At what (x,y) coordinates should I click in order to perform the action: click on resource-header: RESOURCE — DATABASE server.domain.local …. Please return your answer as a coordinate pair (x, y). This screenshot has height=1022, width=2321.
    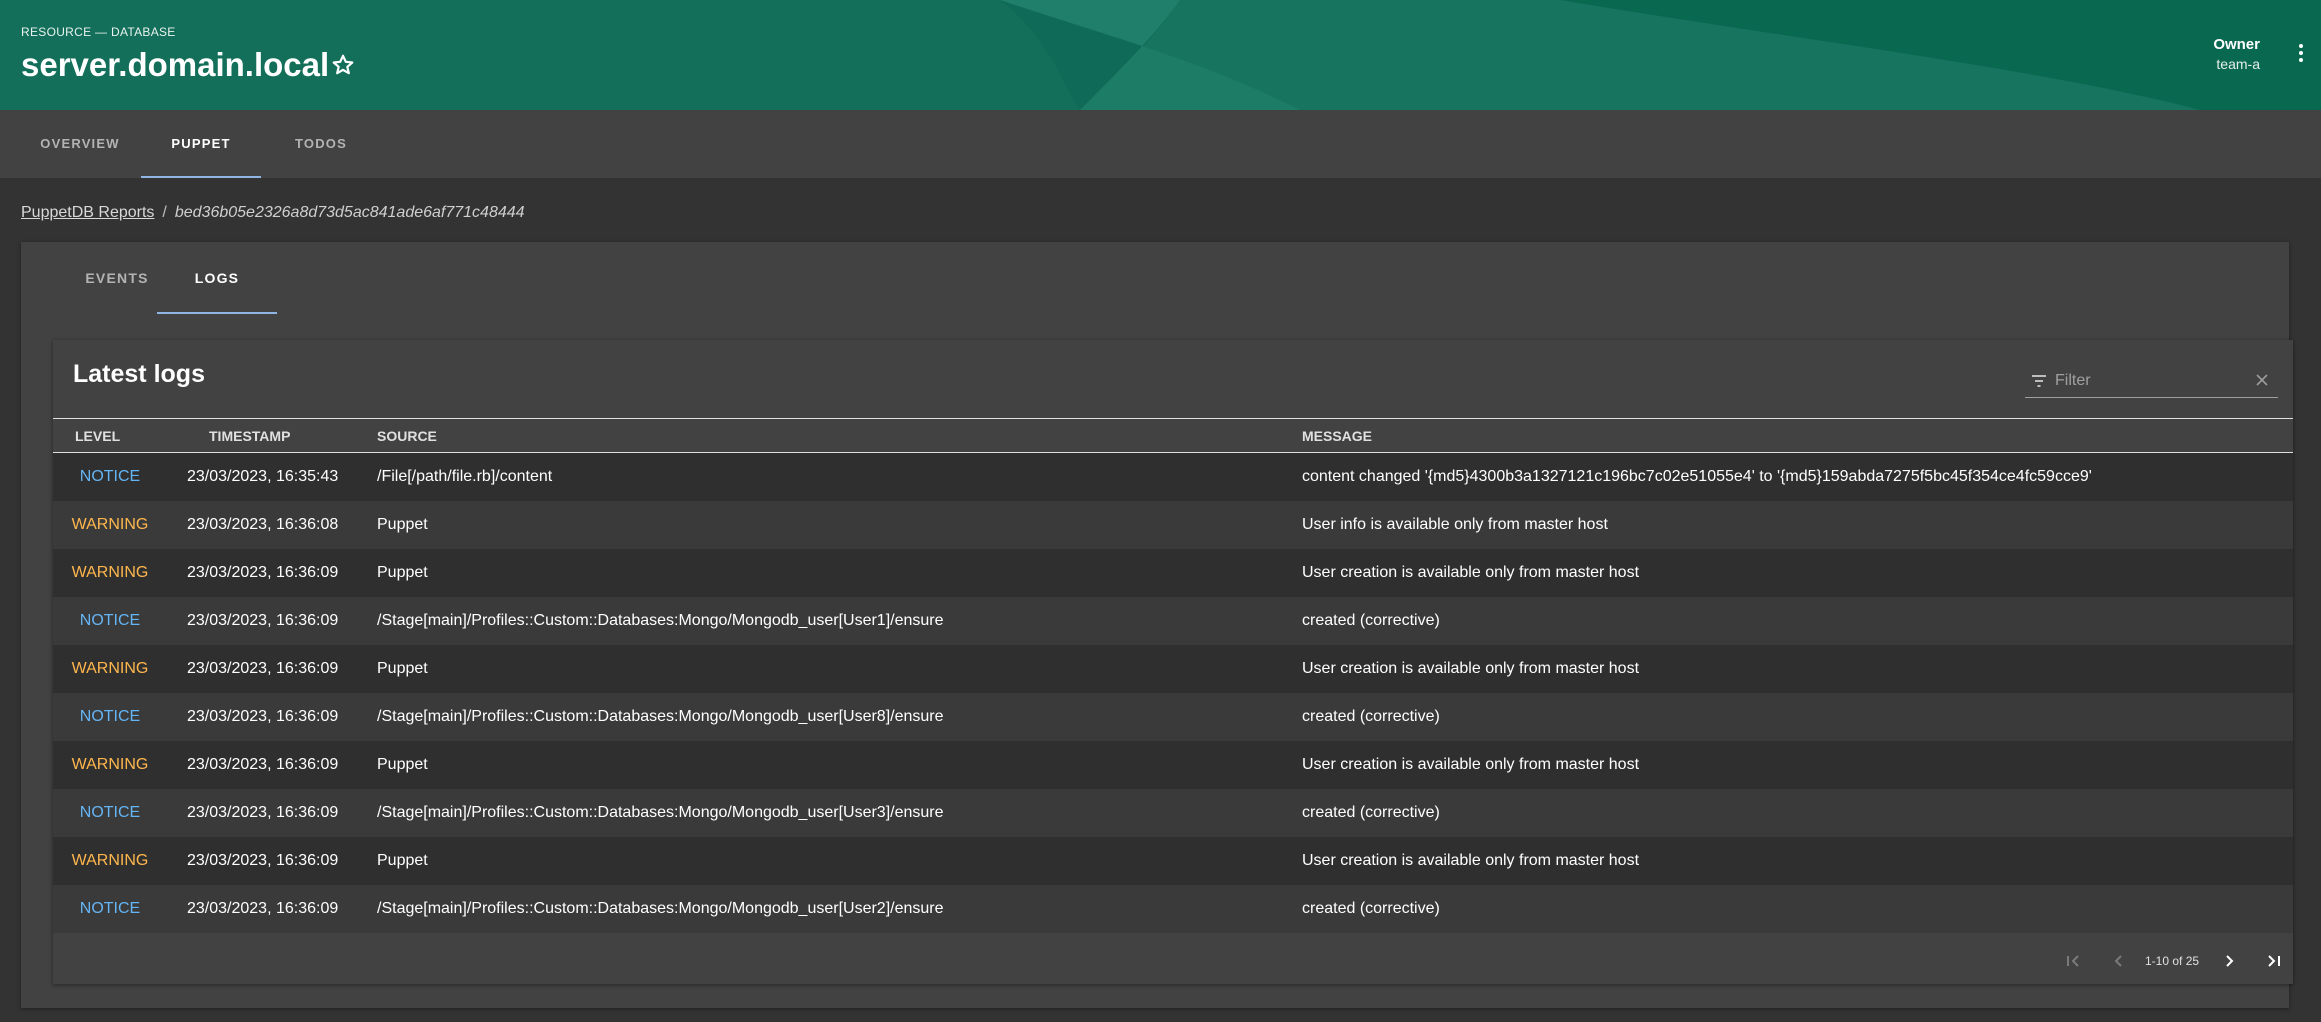
    Looking at the image, I should click on (1160, 55).